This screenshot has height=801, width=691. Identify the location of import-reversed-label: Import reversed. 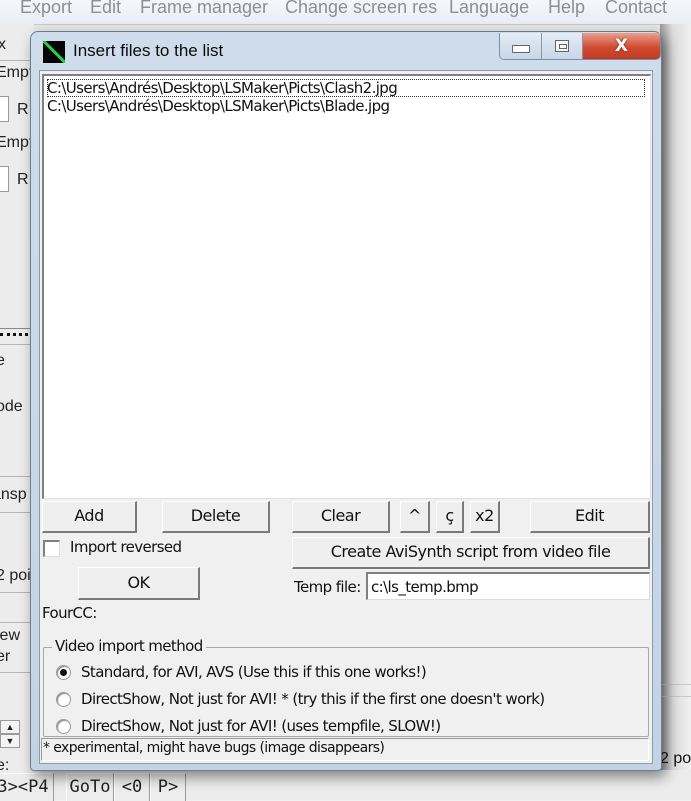
(126, 547).